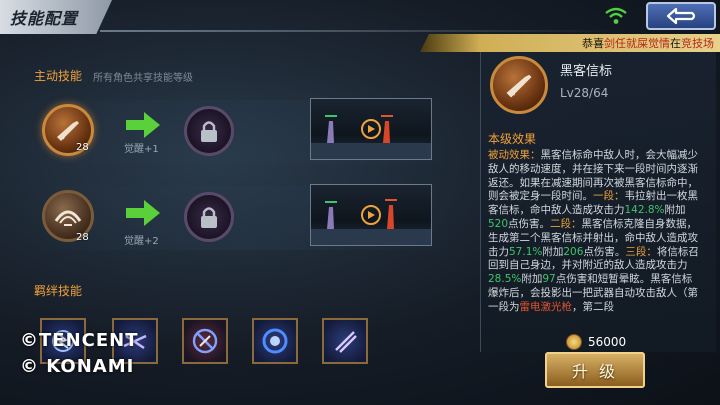 The image size is (720, 405). I want to click on wifi-signal-icon, so click(616, 15).